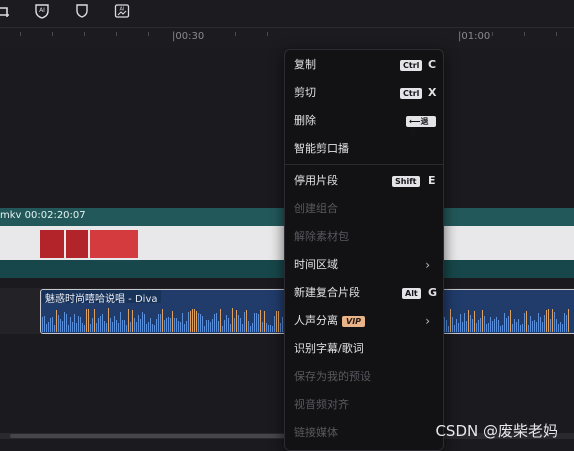 The image size is (574, 451). Describe the element at coordinates (432, 180) in the screenshot. I see `shortcut-key: E` at that location.